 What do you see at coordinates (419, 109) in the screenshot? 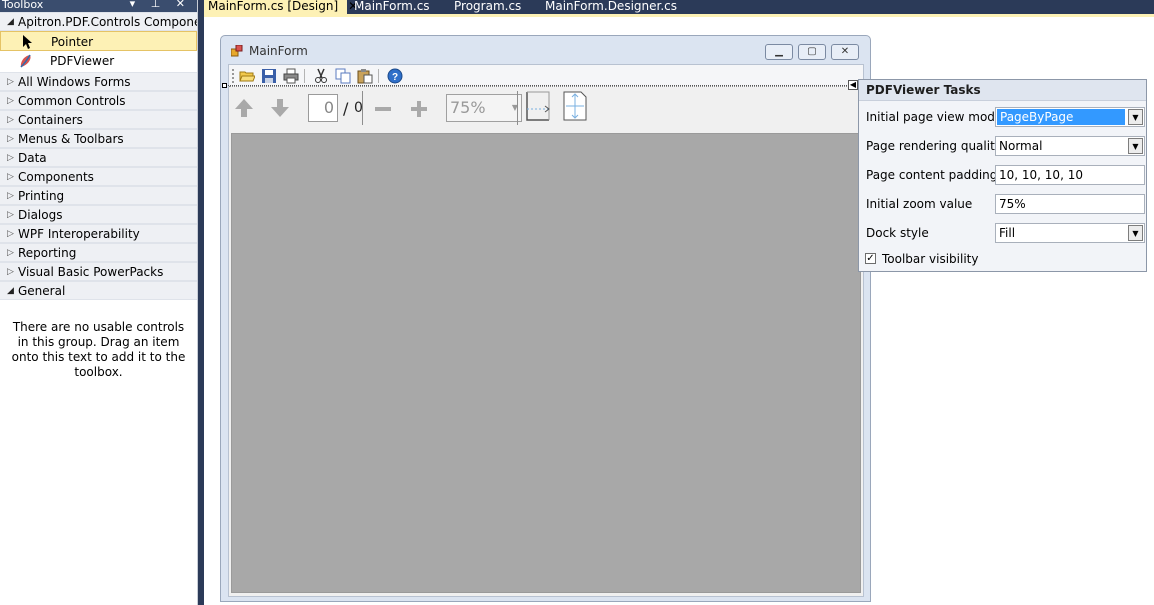
I see `zoom-in-icon` at bounding box center [419, 109].